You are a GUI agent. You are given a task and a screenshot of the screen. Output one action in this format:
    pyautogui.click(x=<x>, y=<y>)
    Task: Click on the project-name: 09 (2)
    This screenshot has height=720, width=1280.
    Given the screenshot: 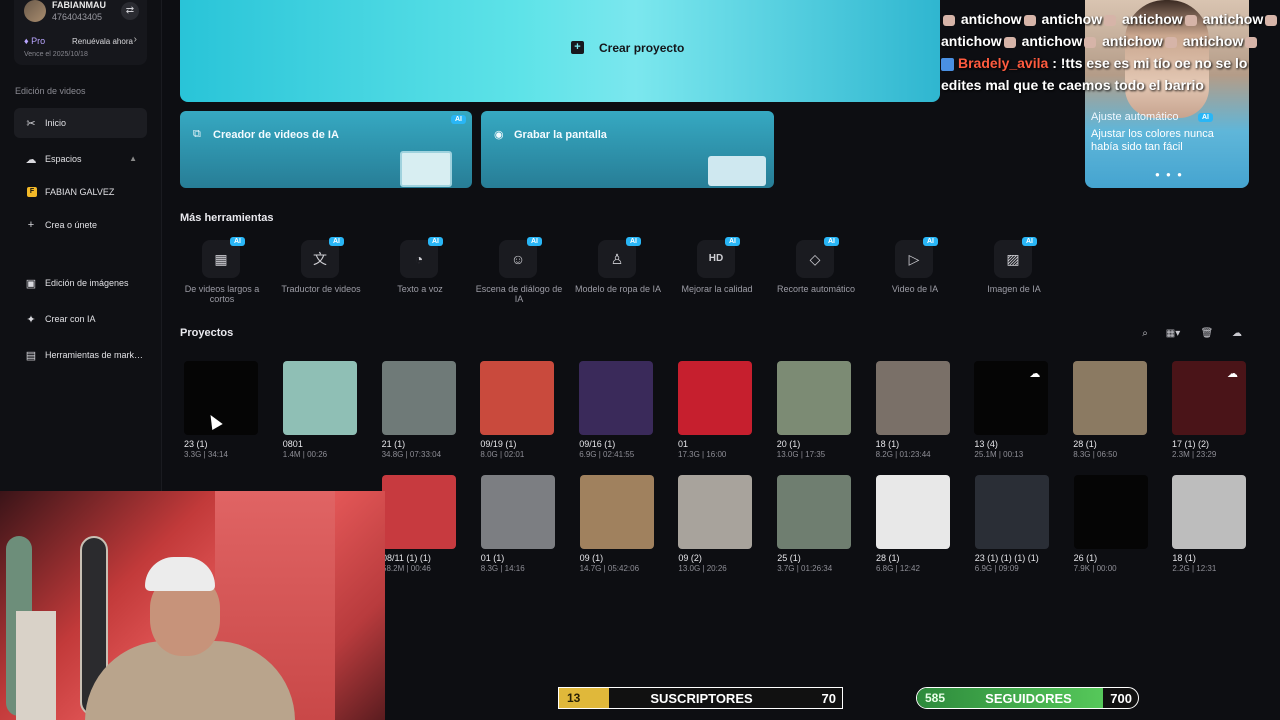 What is the action you would take?
    pyautogui.click(x=690, y=558)
    